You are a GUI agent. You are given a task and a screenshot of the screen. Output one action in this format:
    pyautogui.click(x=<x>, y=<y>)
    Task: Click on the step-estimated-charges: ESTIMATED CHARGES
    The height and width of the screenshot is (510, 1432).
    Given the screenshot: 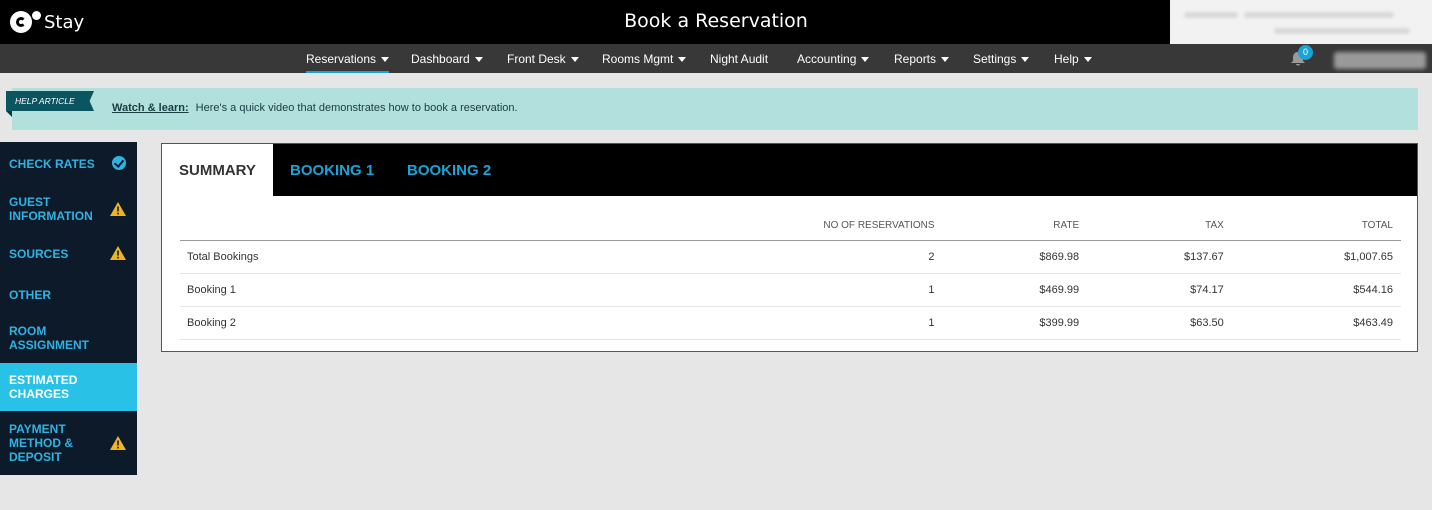 What is the action you would take?
    pyautogui.click(x=68, y=387)
    